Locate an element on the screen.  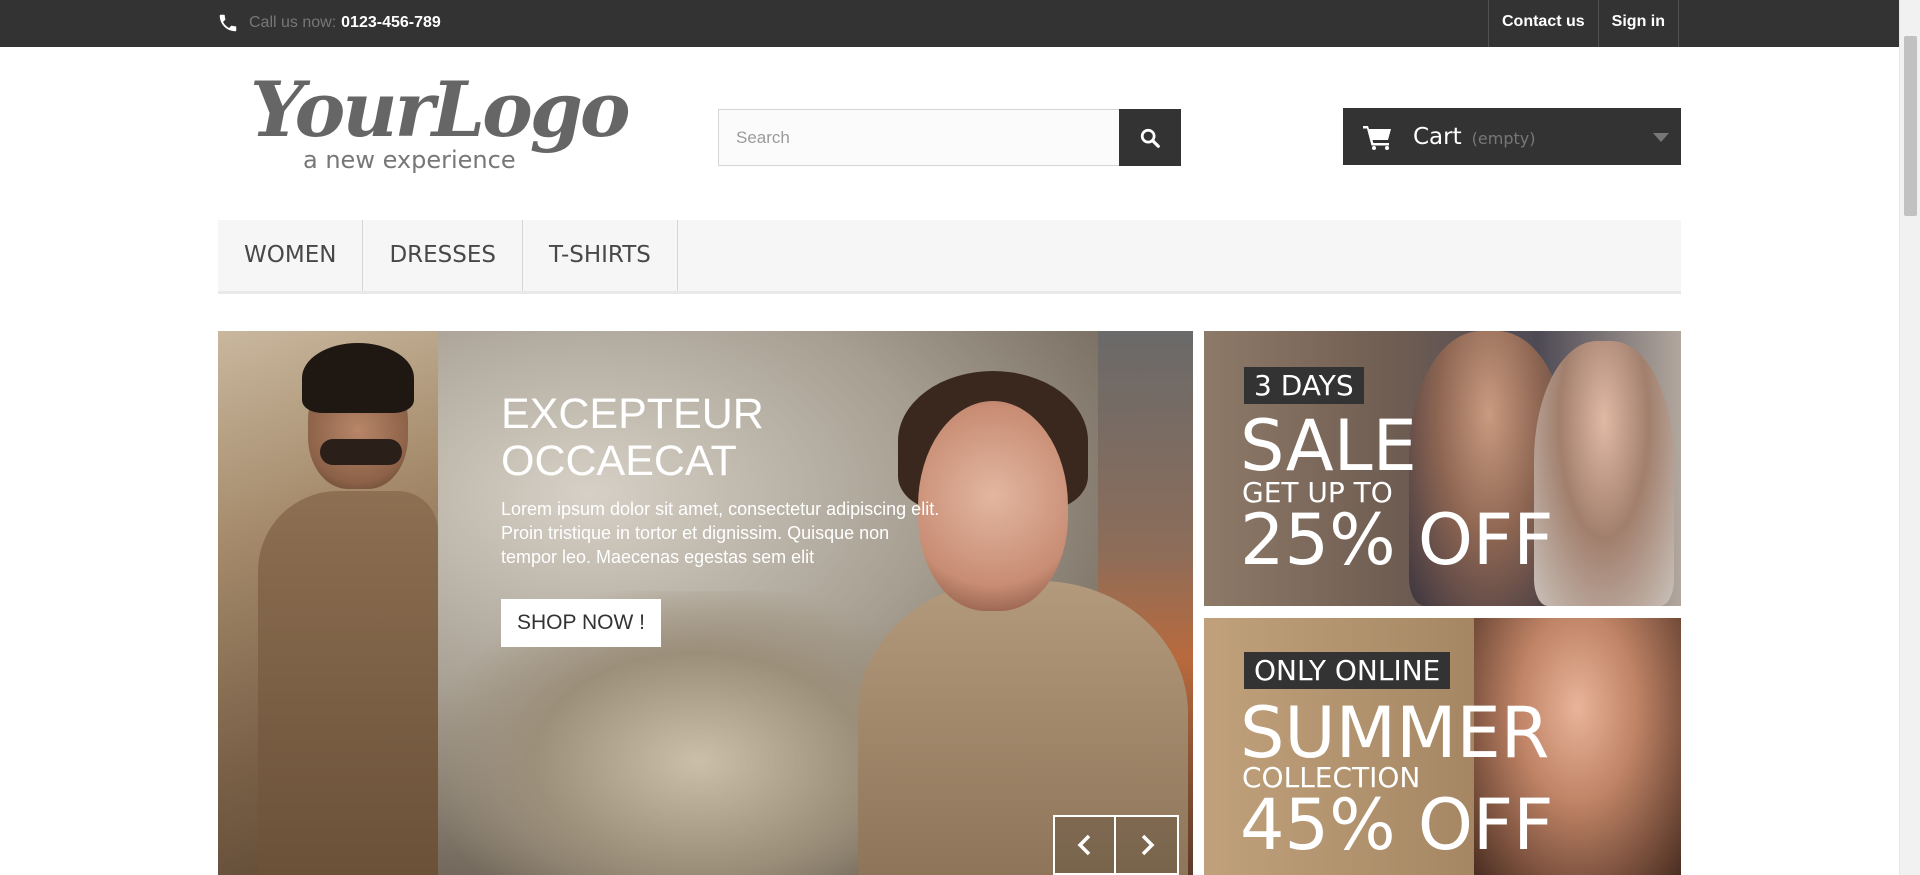
slider-side-image is located at coordinates (328, 603).